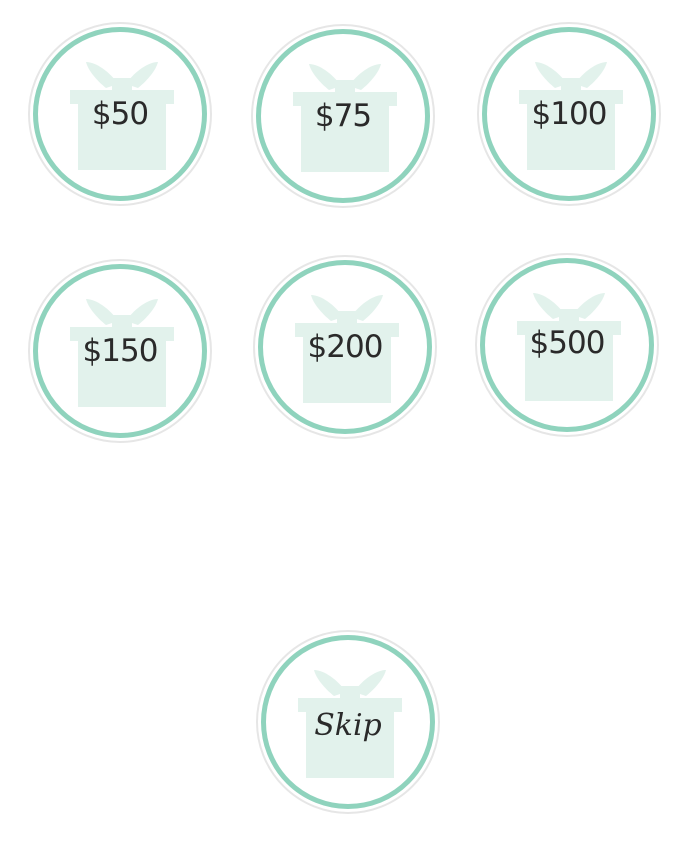  I want to click on amount-label: $75, so click(343, 116).